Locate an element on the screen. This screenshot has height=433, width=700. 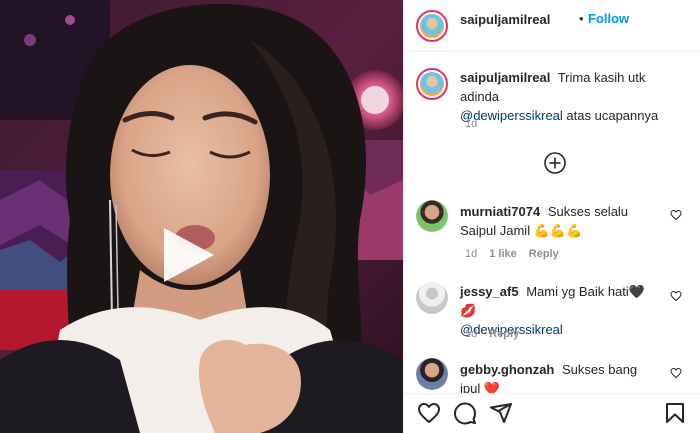
save-icon is located at coordinates (675, 413).